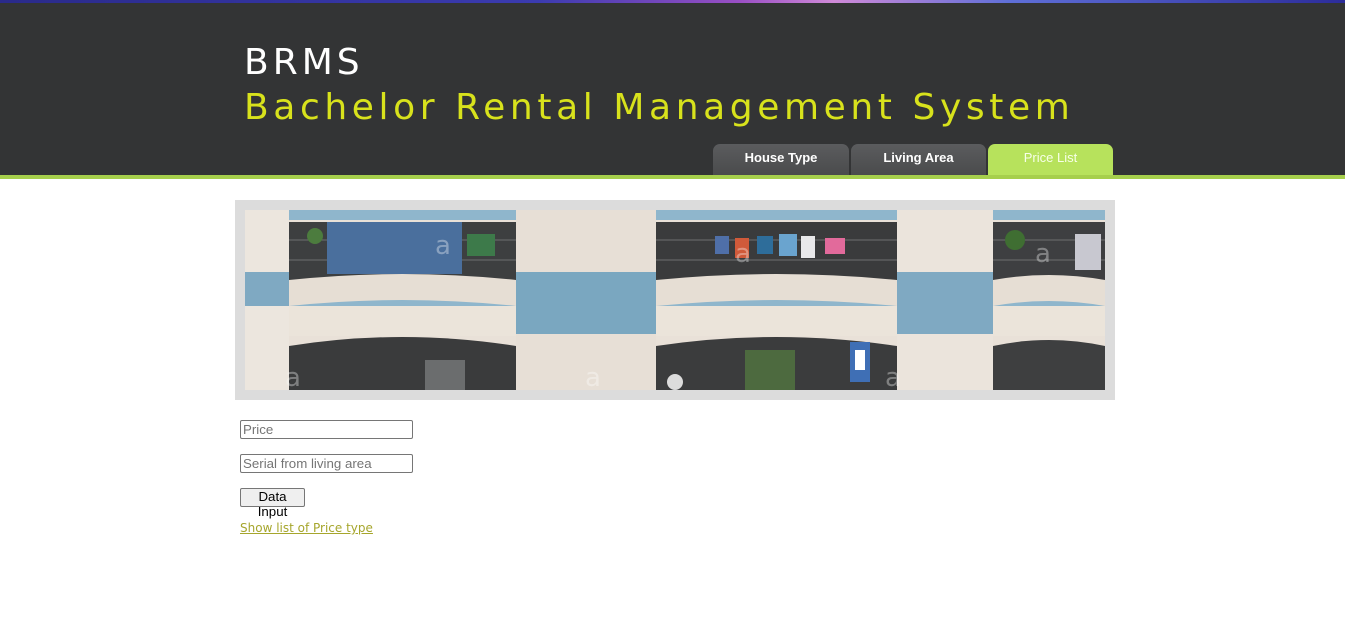 Image resolution: width=1345 pixels, height=628 pixels. What do you see at coordinates (326, 429) in the screenshot?
I see `price-input` at bounding box center [326, 429].